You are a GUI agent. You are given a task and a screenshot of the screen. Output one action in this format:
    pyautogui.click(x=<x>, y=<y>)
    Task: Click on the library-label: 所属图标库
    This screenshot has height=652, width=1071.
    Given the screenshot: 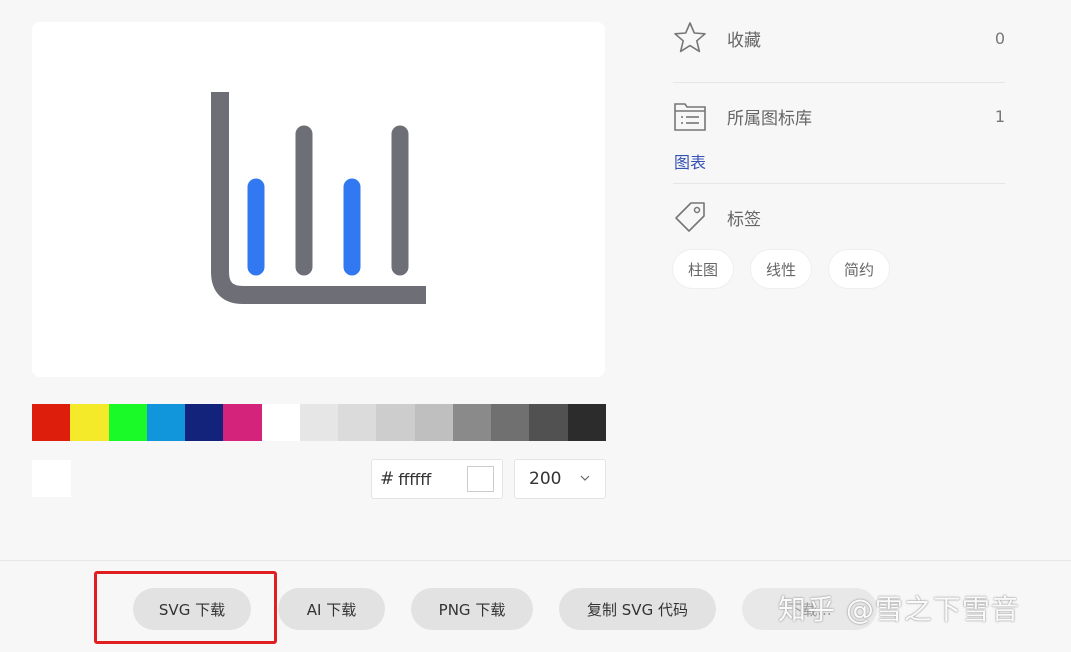 What is the action you would take?
    pyautogui.click(x=769, y=118)
    